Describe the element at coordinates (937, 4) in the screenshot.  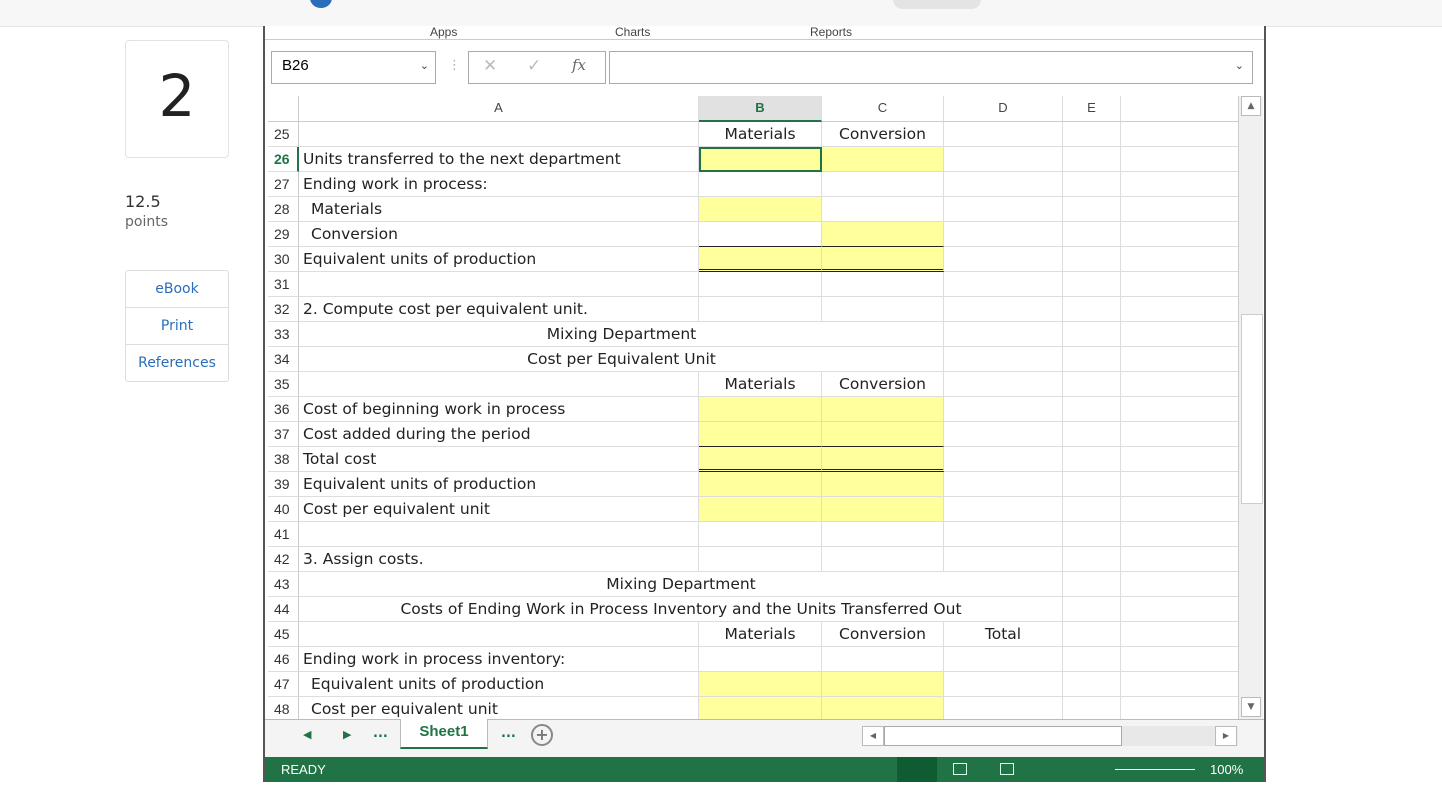
I see `top-pill-button` at that location.